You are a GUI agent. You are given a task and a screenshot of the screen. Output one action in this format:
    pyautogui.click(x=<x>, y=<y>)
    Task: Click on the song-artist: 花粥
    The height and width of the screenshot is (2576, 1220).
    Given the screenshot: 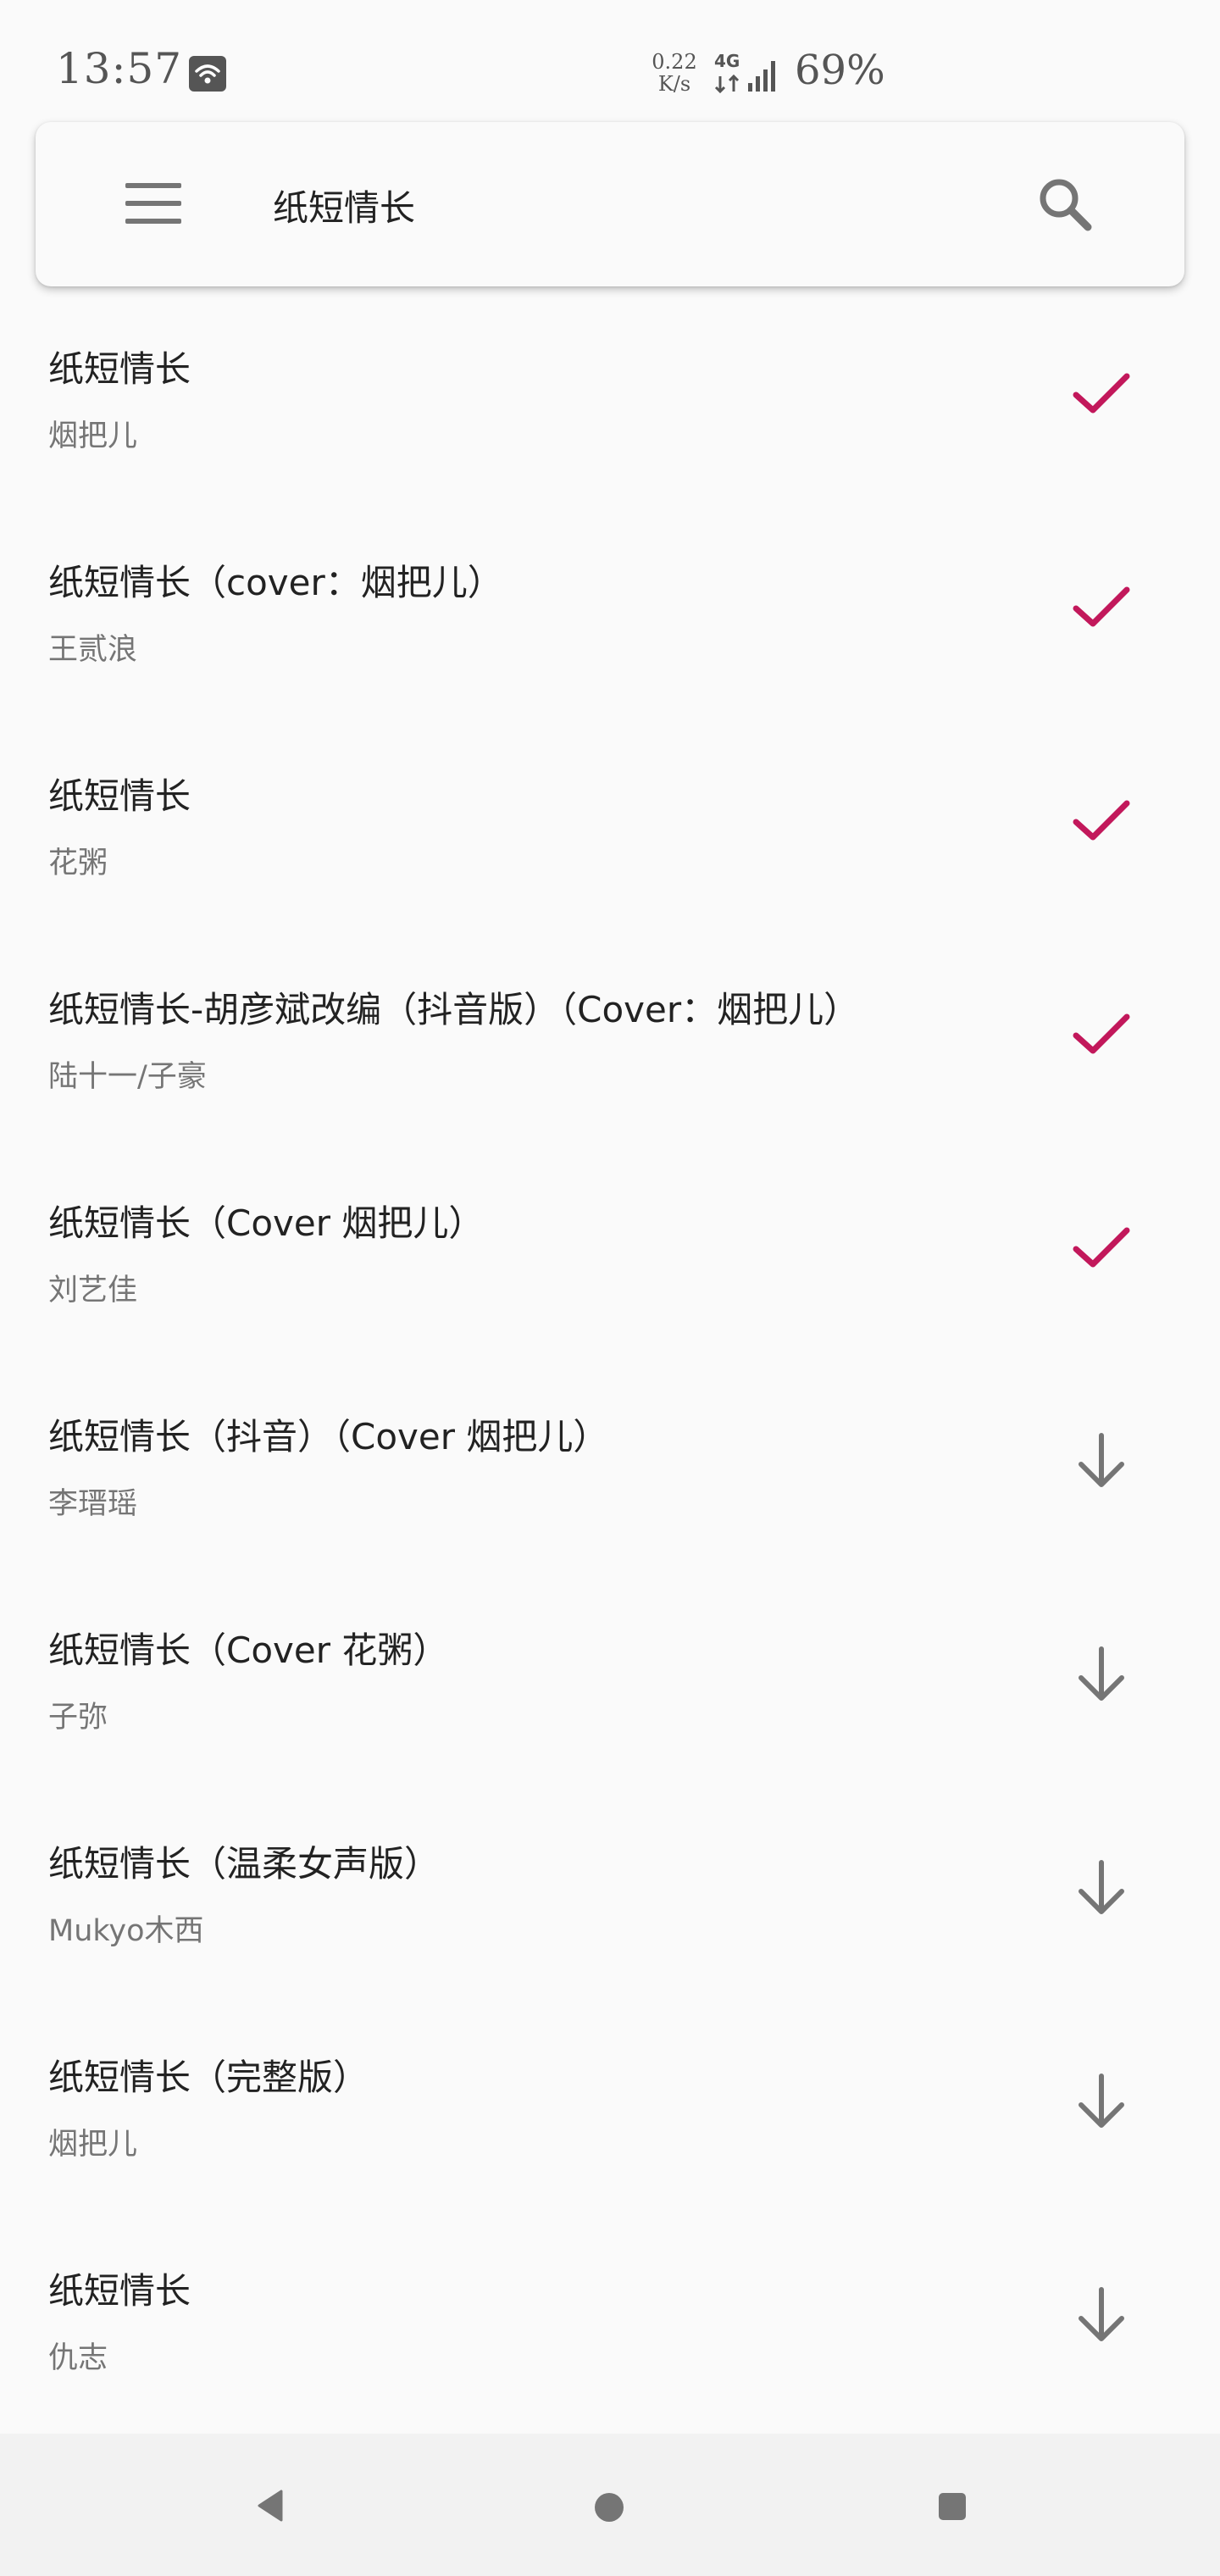 What is the action you would take?
    pyautogui.click(x=78, y=863)
    